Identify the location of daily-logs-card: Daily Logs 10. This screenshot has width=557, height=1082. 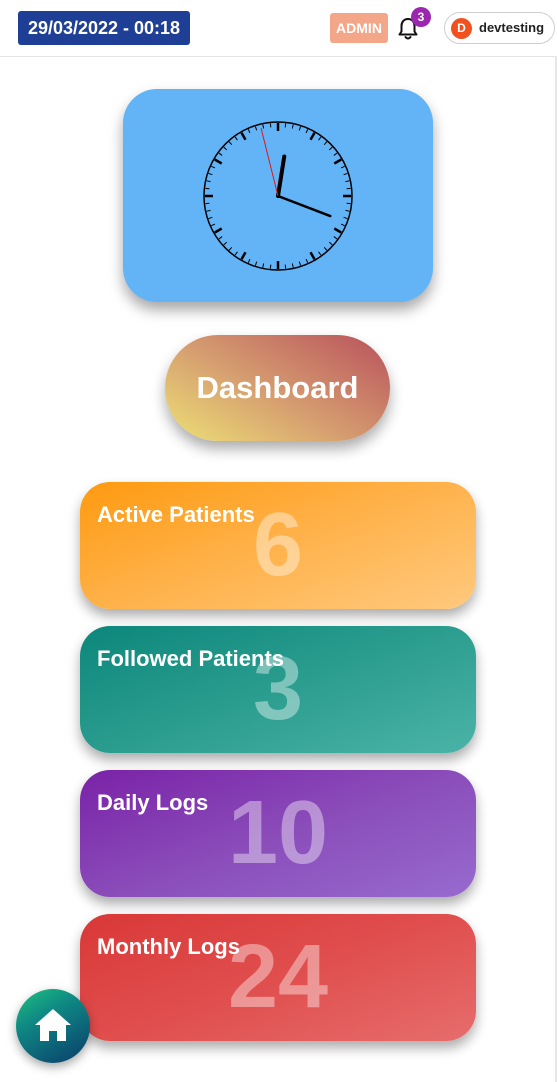
(278, 833).